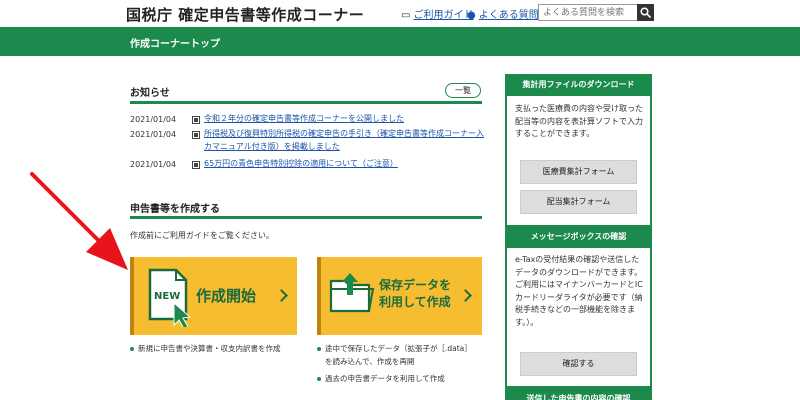  What do you see at coordinates (306, 102) in the screenshot?
I see `notices-divider` at bounding box center [306, 102].